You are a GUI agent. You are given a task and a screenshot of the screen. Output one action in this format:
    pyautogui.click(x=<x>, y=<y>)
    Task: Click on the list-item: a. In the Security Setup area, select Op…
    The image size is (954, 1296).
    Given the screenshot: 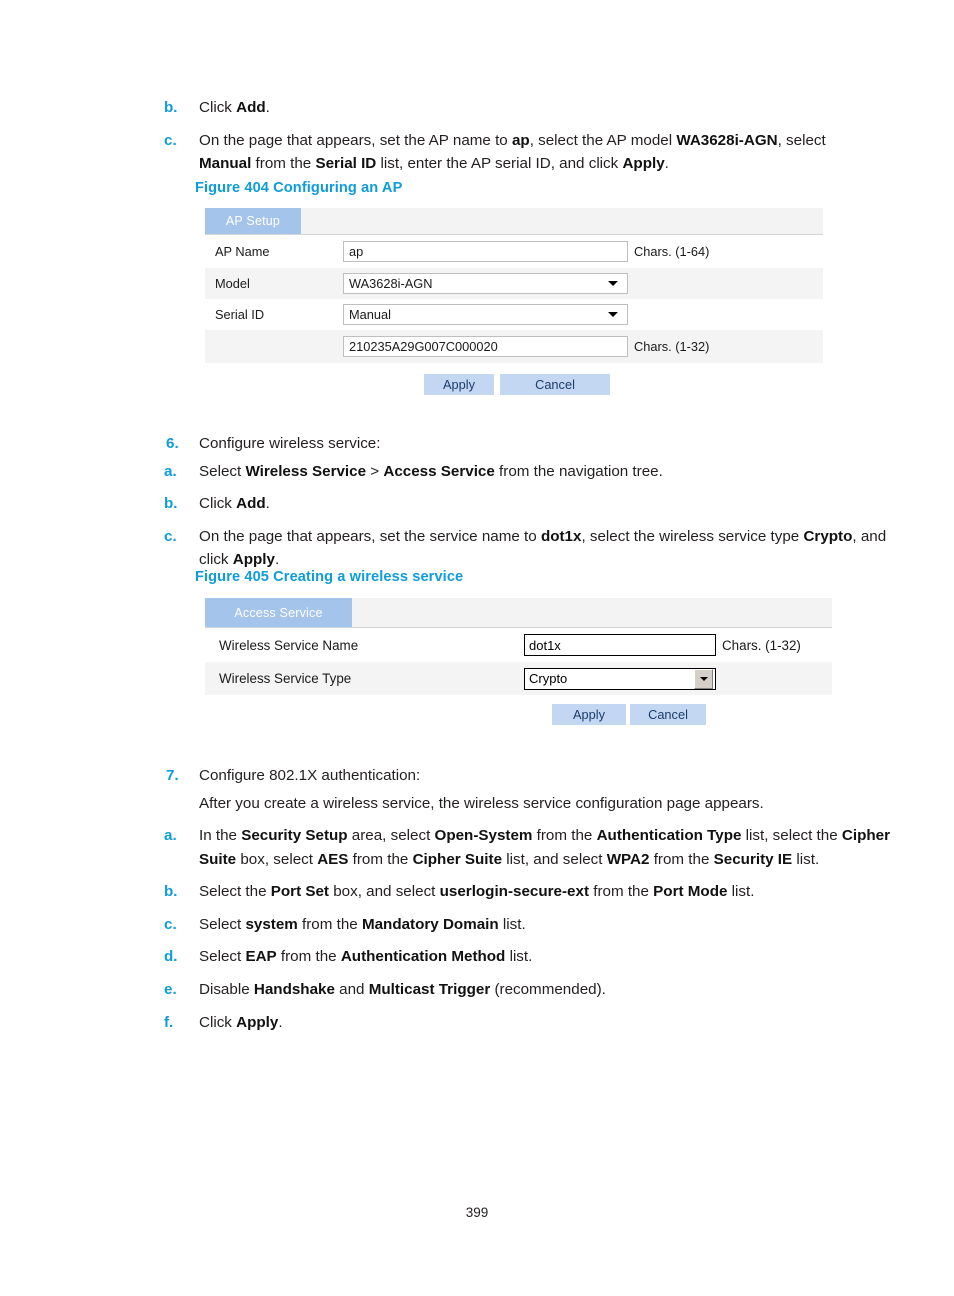 What is the action you would take?
    pyautogui.click(x=523, y=847)
    